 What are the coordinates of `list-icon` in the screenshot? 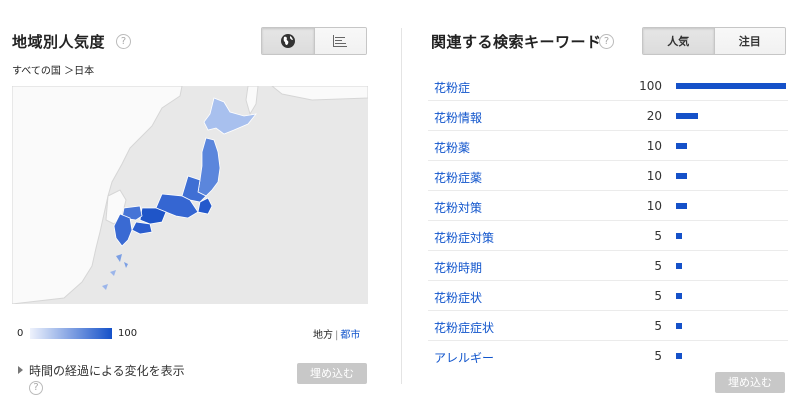 It's located at (340, 41).